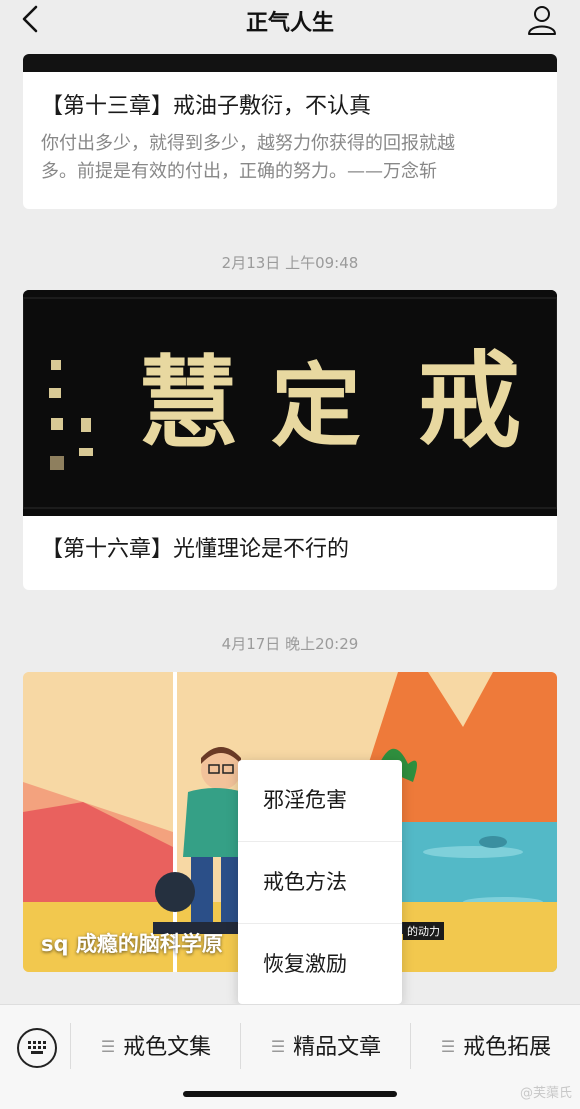 The image size is (580, 1109). Describe the element at coordinates (469, 400) in the screenshot. I see `calligraphy-character: 戒` at that location.